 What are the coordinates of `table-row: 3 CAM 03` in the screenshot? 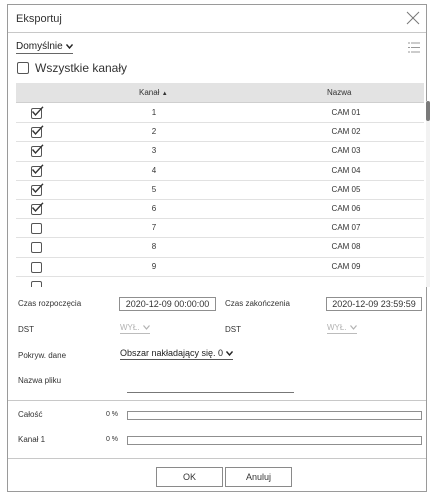 It's located at (220, 152).